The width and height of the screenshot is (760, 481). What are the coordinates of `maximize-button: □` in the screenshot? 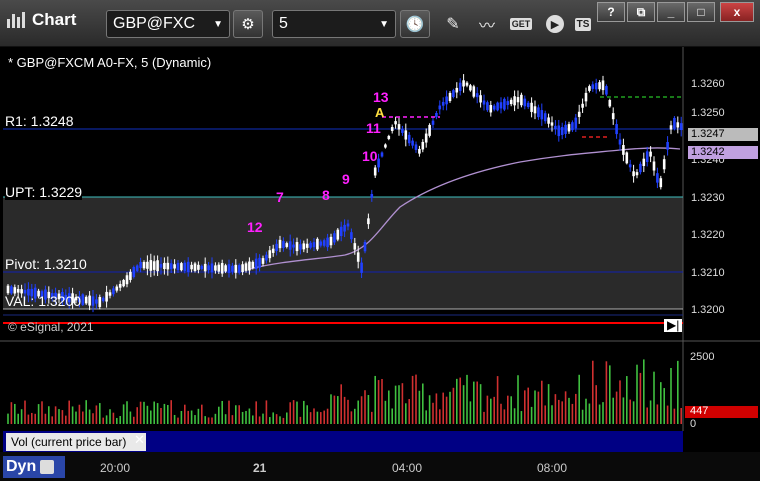 It's located at (701, 12).